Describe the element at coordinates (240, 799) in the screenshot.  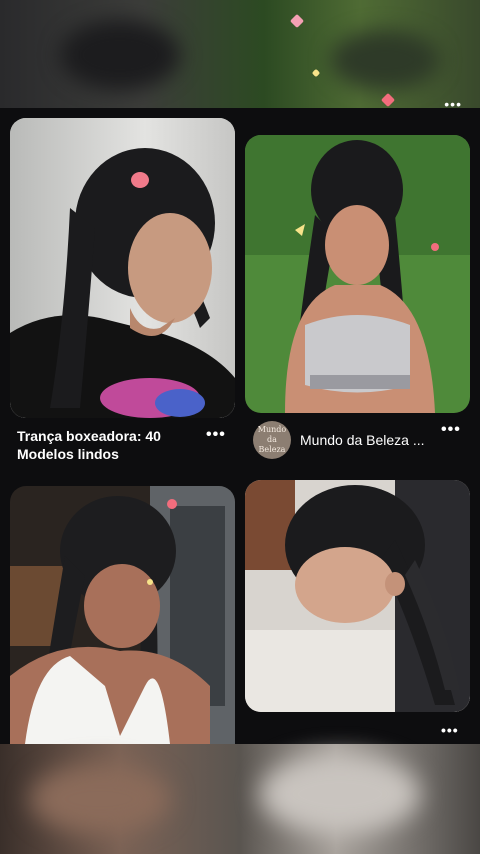
I see `blurred-background-bottom` at that location.